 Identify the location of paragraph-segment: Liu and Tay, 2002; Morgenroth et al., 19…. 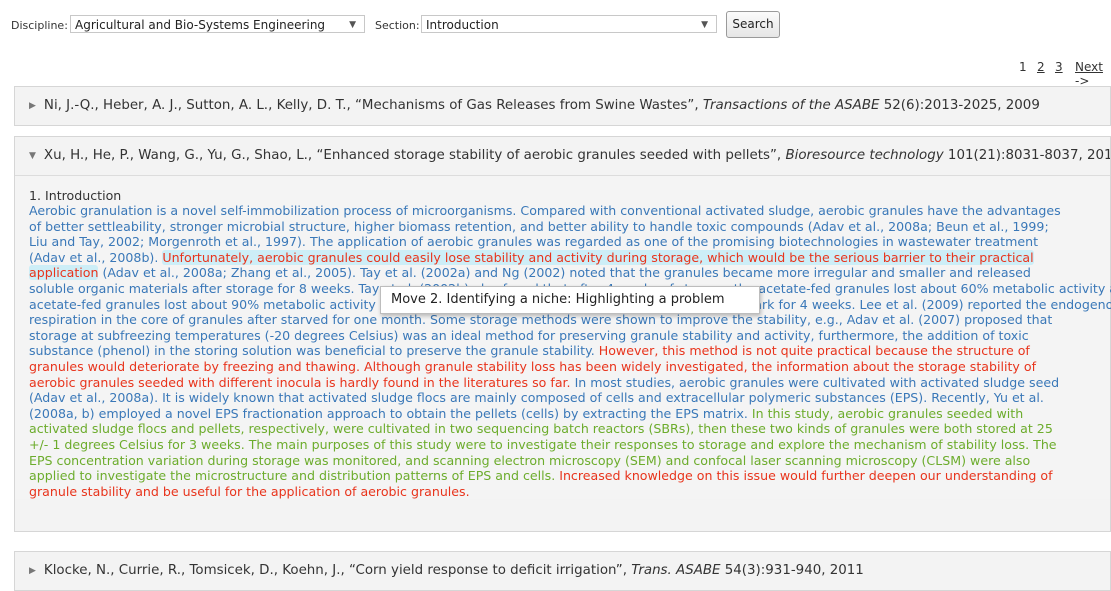
(534, 242).